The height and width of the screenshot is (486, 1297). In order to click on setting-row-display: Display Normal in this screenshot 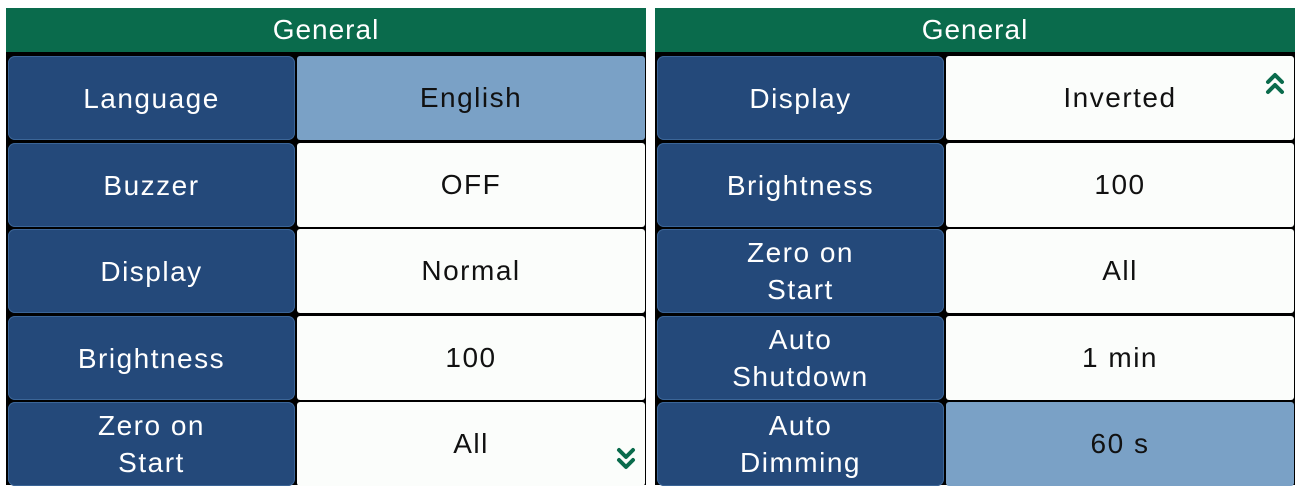, I will do `click(326, 271)`.